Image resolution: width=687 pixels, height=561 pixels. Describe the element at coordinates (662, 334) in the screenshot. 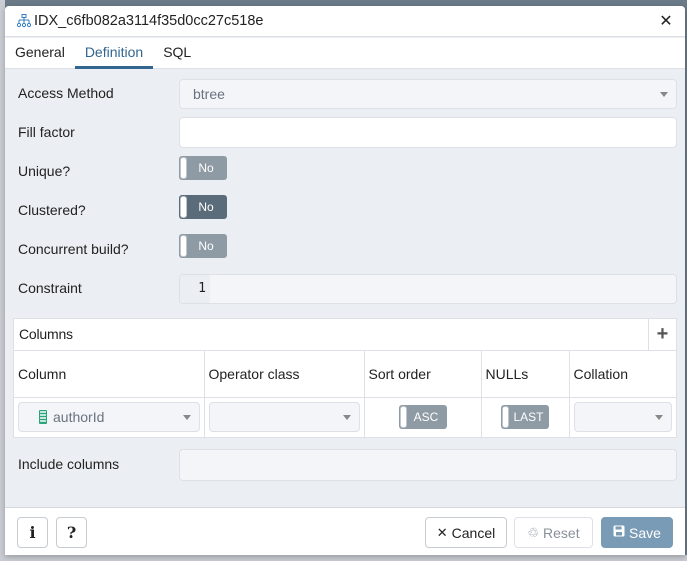

I see `plus-icon: +` at that location.